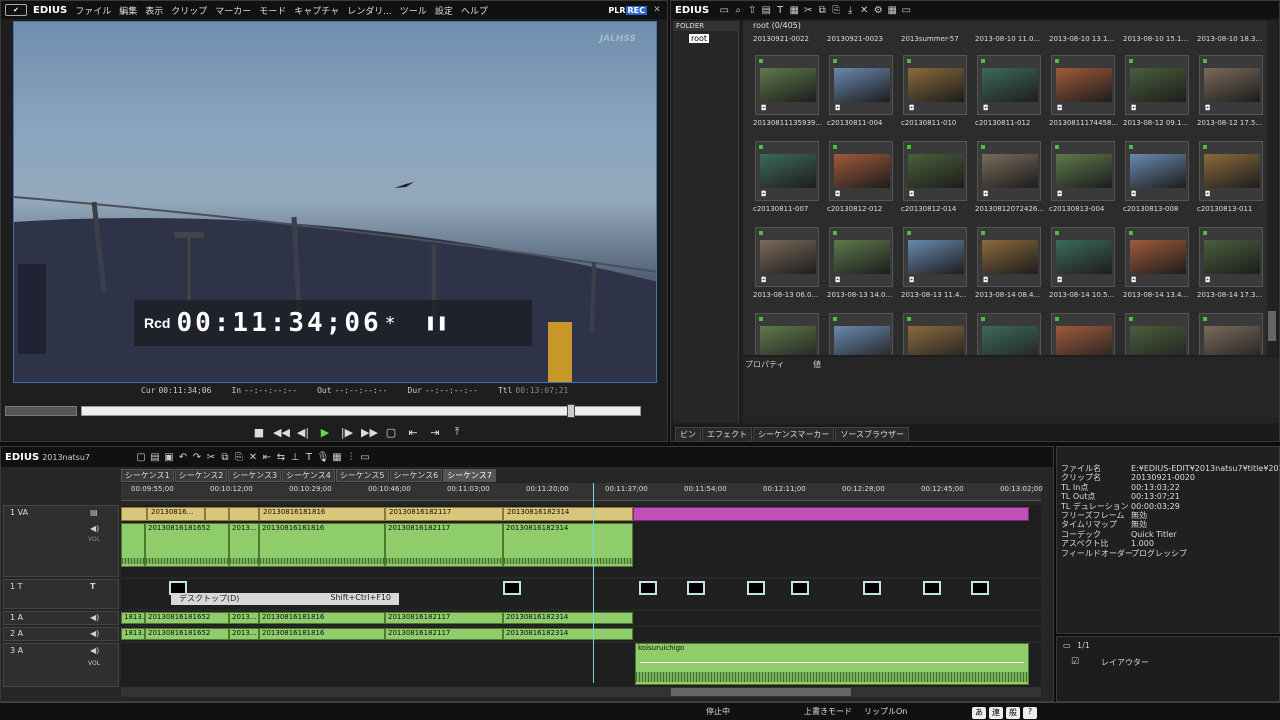 The width and height of the screenshot is (1280, 720). I want to click on position-slider, so click(361, 411).